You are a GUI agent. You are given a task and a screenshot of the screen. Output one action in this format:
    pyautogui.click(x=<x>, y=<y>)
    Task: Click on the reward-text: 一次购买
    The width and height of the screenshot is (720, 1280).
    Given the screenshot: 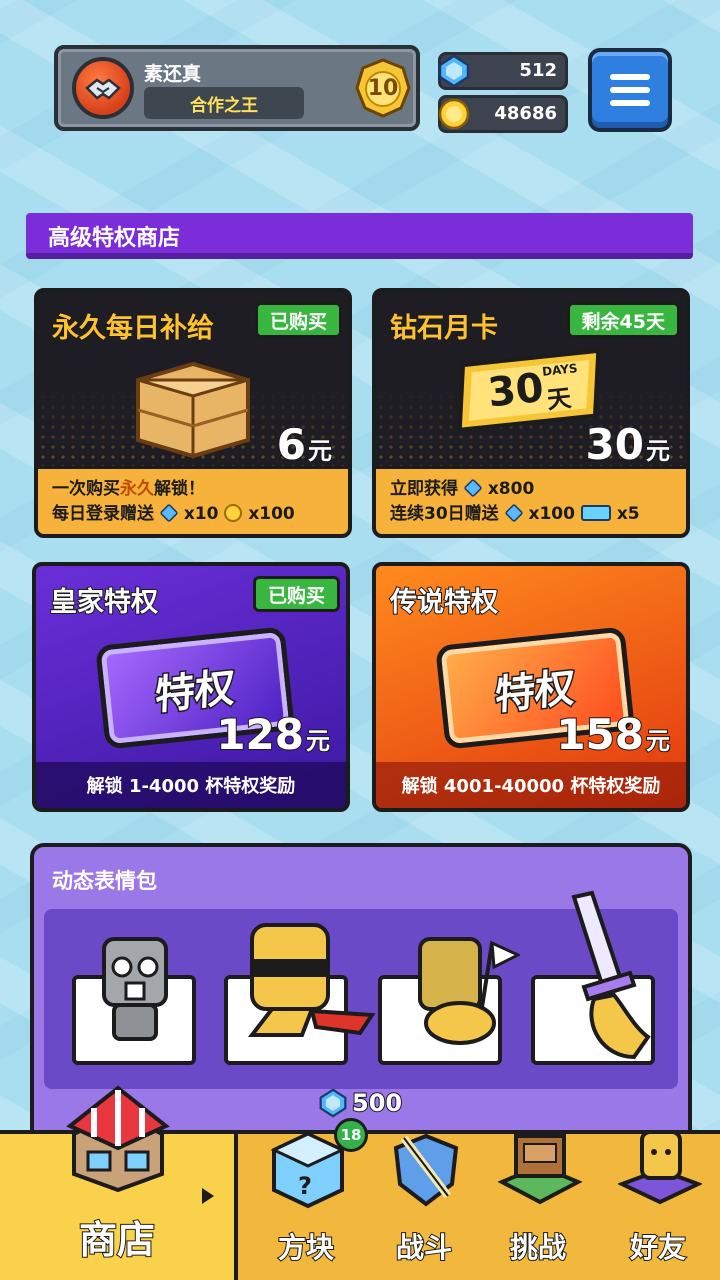 What is the action you would take?
    pyautogui.click(x=86, y=489)
    